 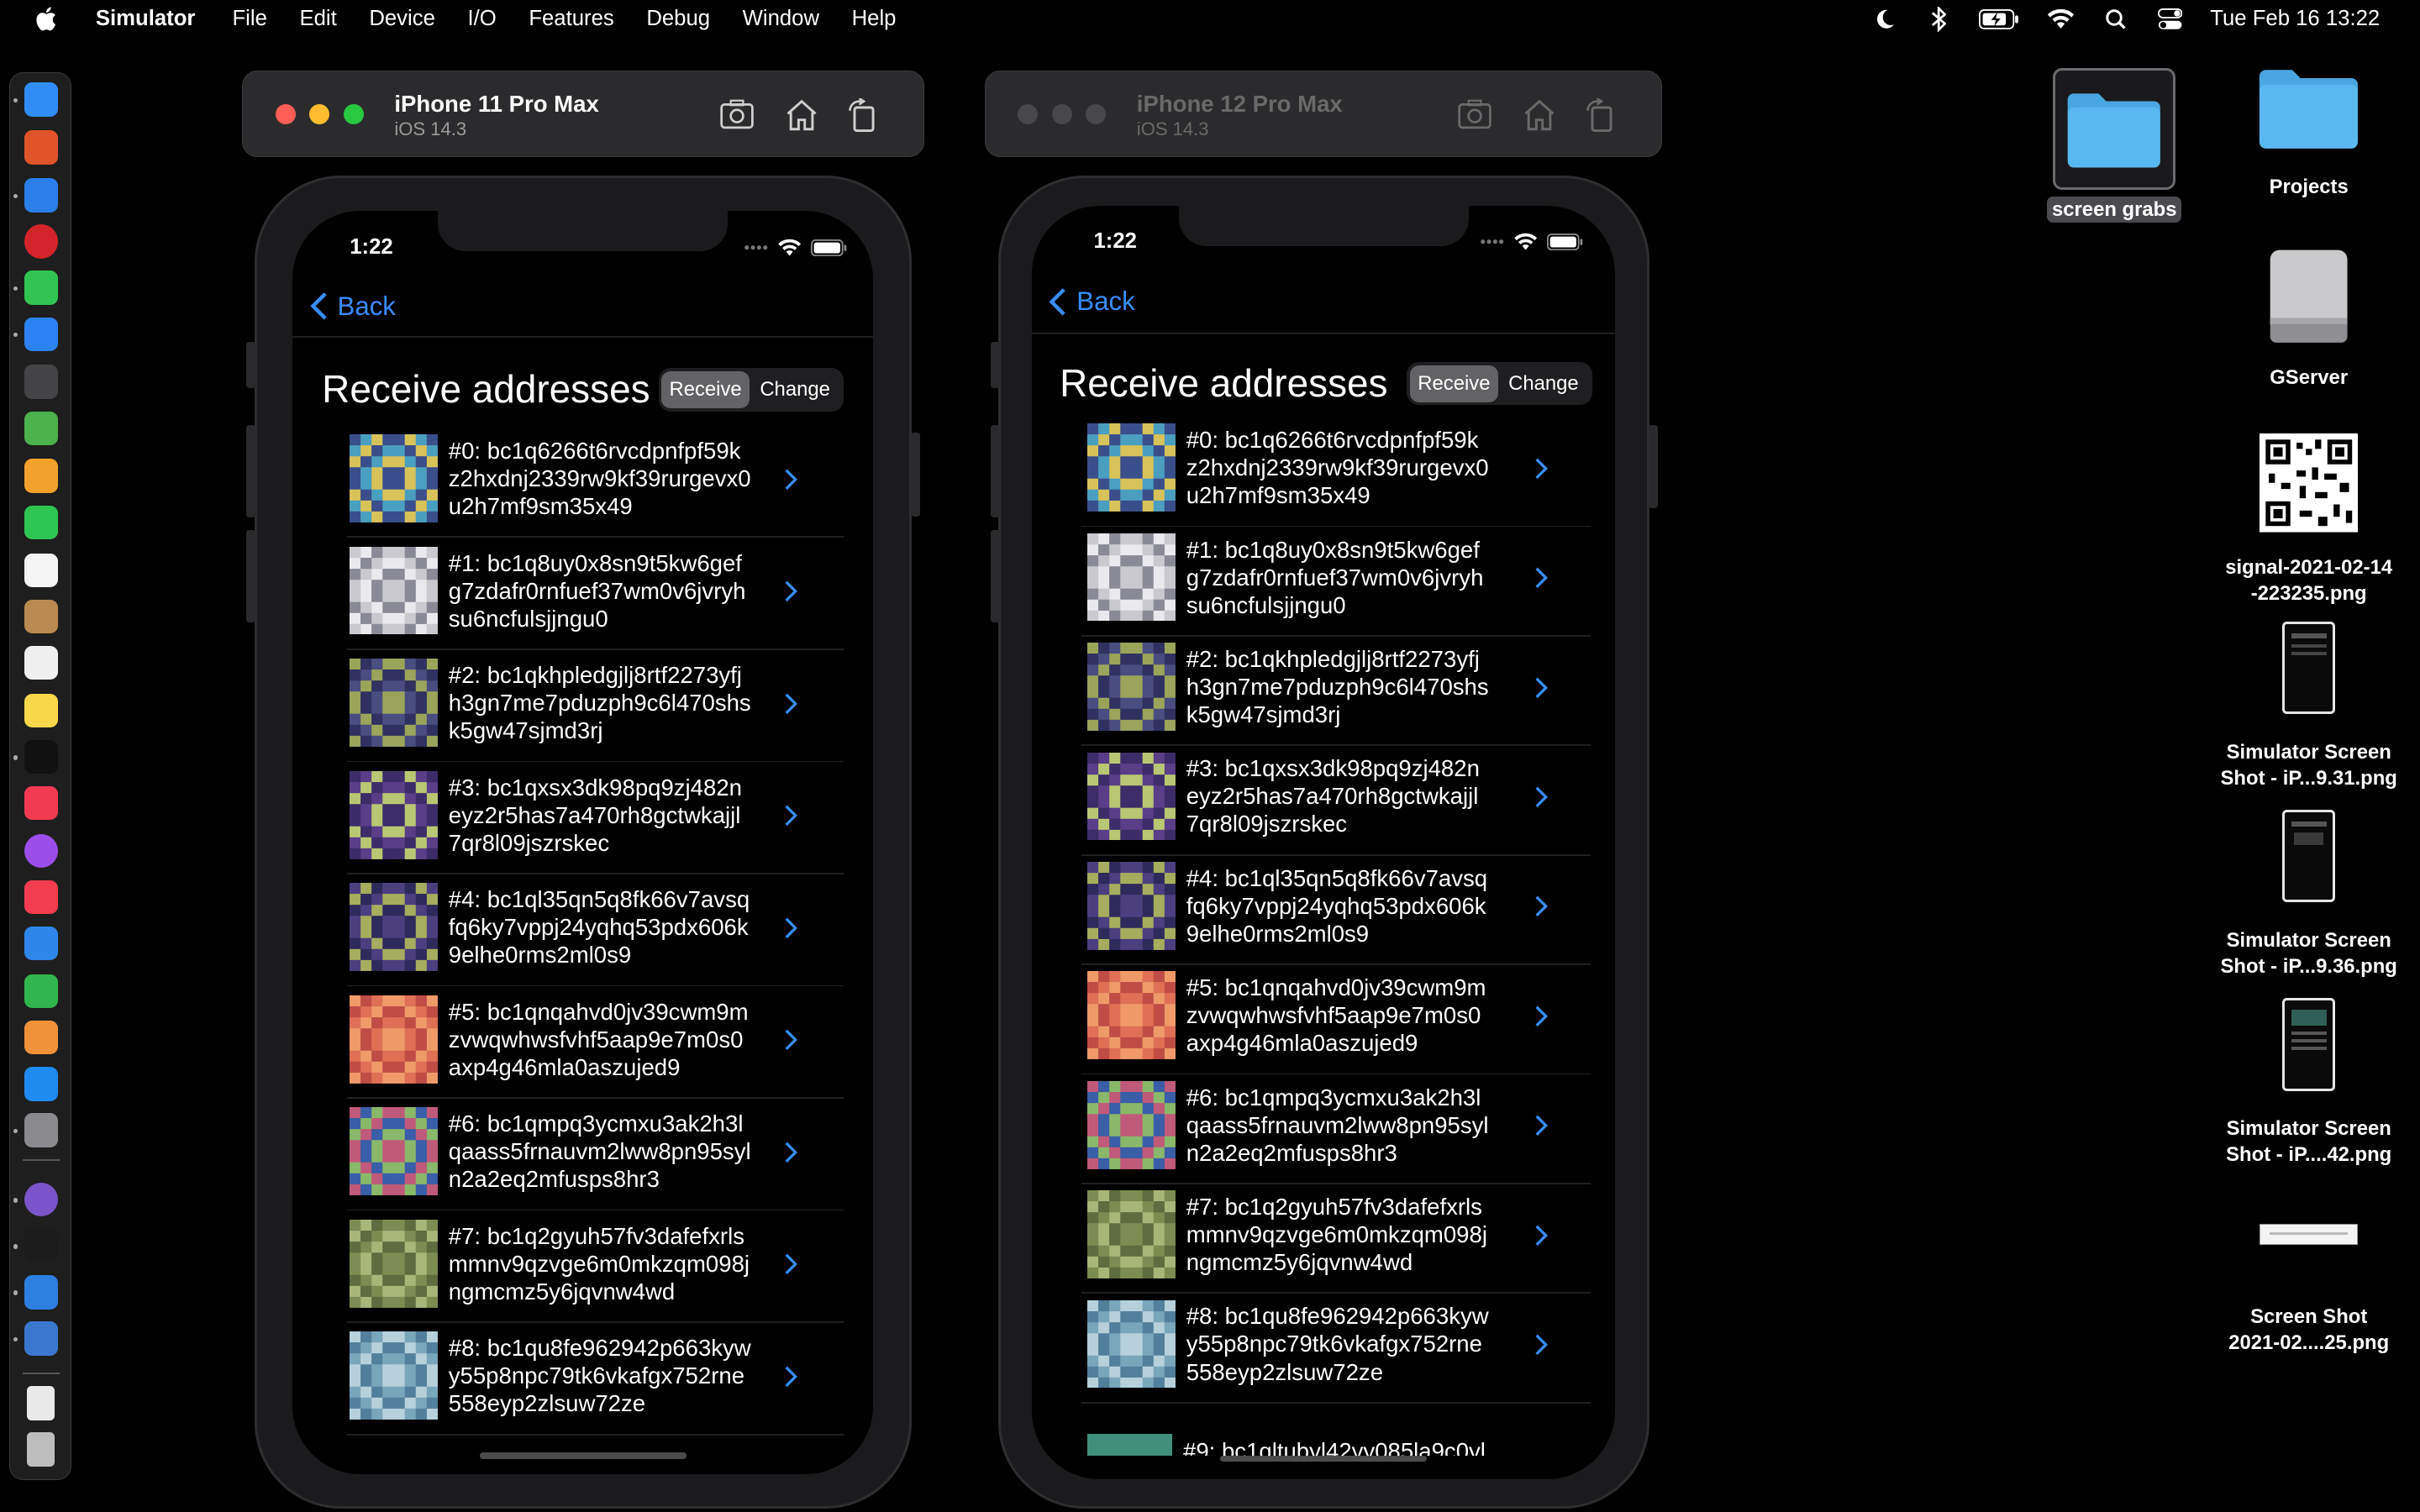 What do you see at coordinates (41, 897) in the screenshot?
I see `news-icon` at bounding box center [41, 897].